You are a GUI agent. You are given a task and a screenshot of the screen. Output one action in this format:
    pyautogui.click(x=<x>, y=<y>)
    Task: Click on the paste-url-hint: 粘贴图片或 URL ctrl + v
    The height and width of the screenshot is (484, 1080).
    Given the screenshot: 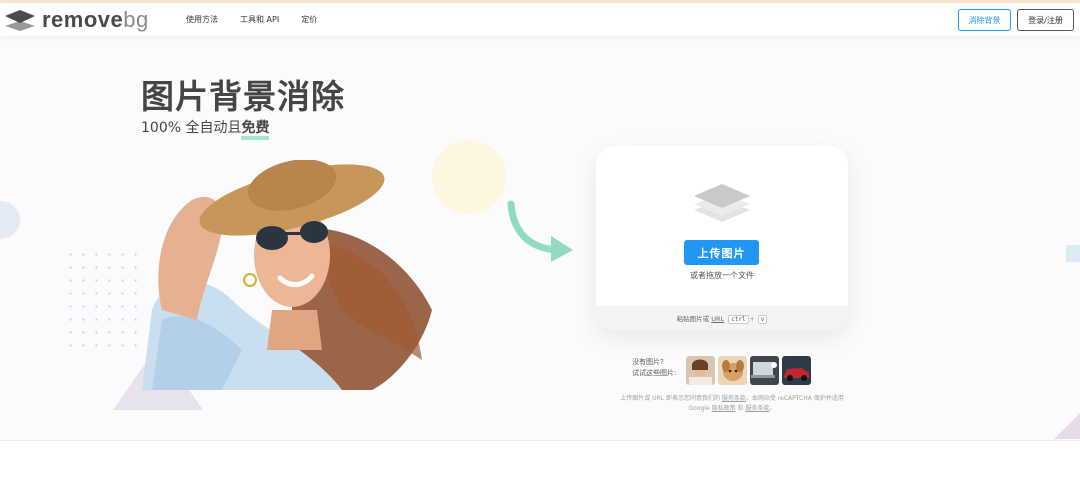 What is the action you would take?
    pyautogui.click(x=722, y=318)
    